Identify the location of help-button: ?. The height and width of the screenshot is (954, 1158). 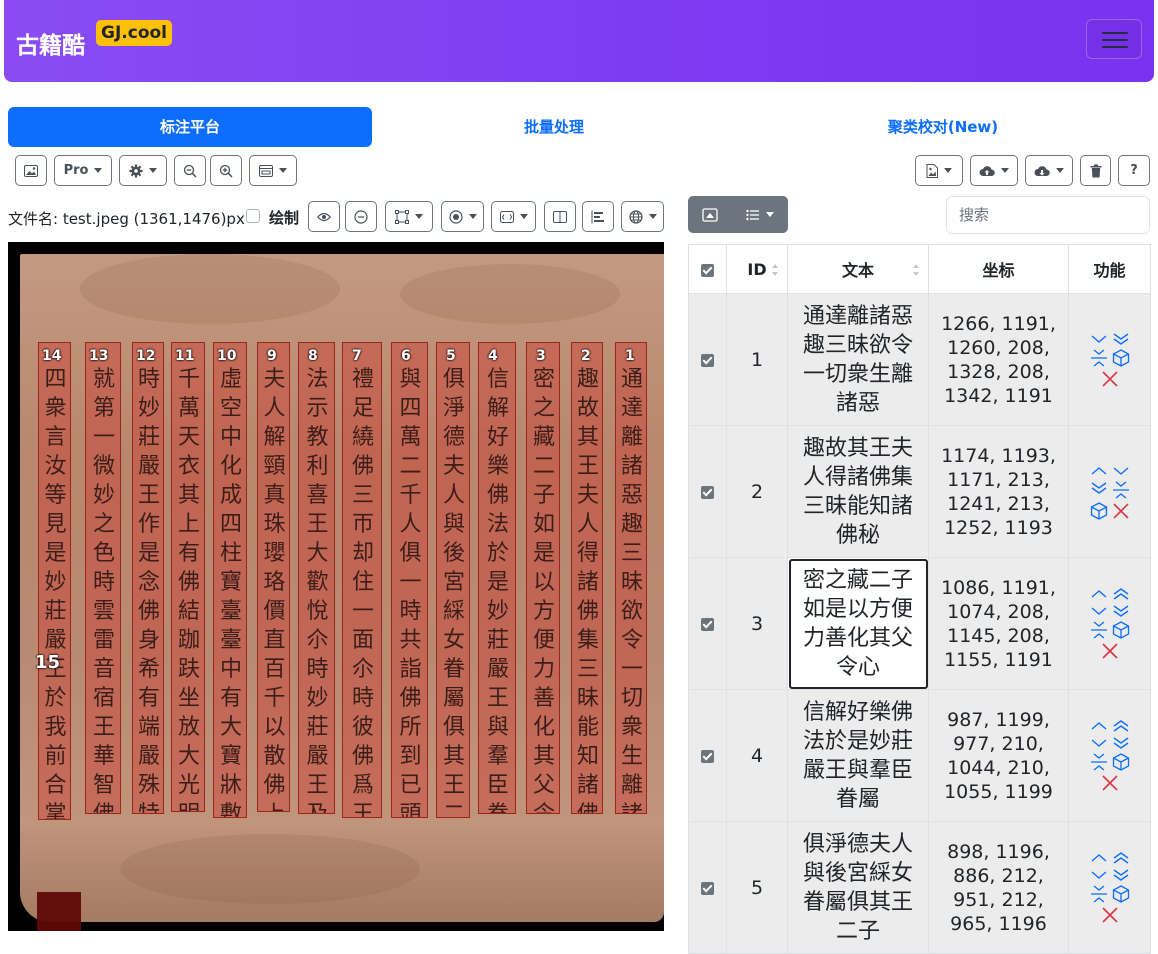
(1134, 170).